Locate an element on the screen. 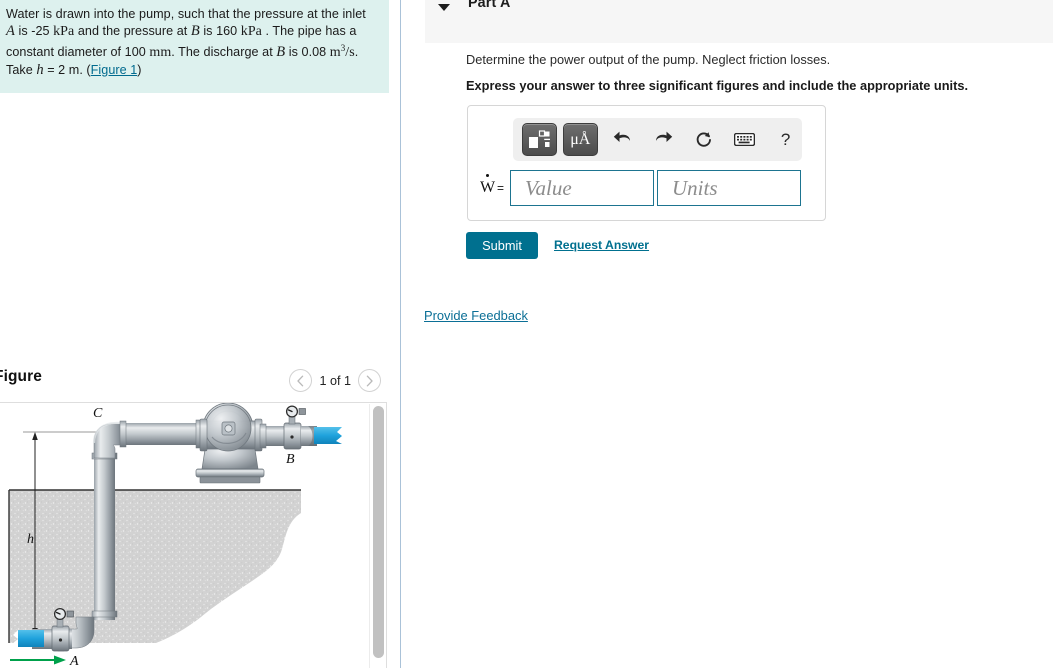 This screenshot has width=1053, height=668. pump-assembly is located at coordinates (232, 443).